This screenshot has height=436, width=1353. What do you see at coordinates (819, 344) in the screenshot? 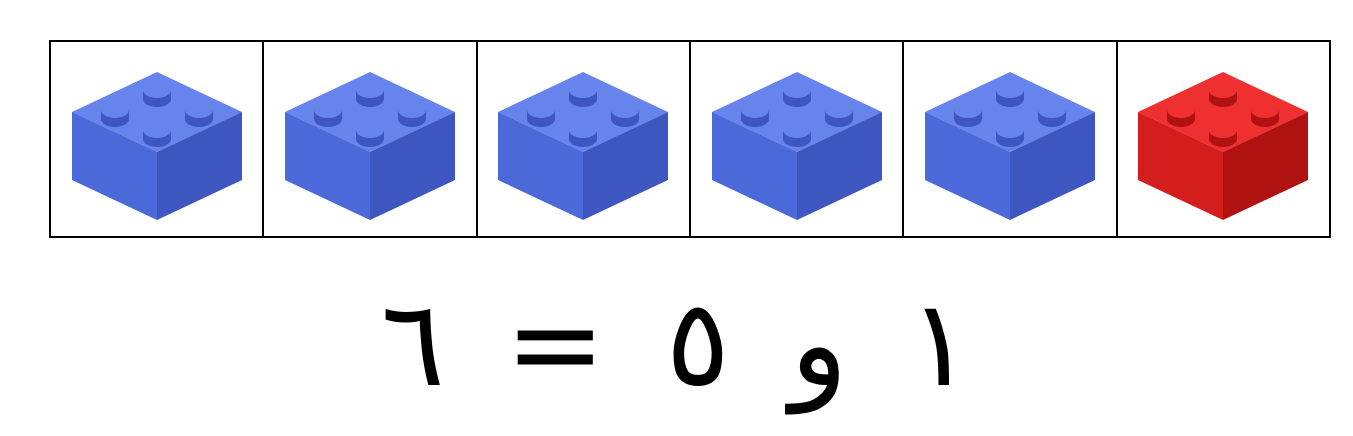
I see `equation-and-word: و` at bounding box center [819, 344].